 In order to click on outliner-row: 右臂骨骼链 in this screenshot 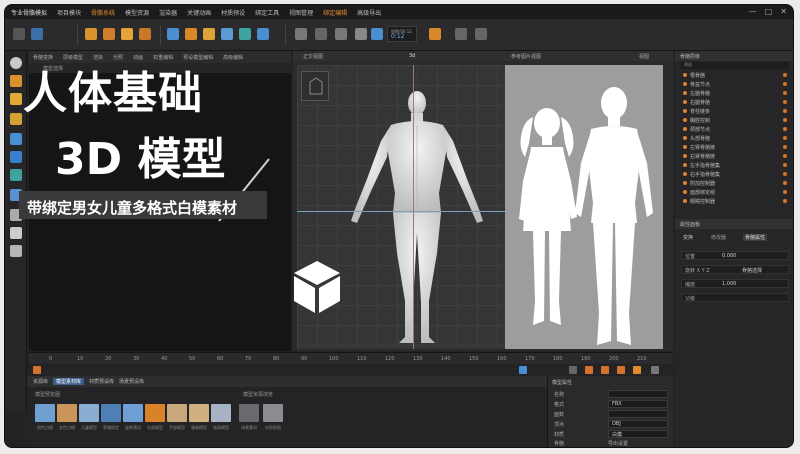, I will do `click(734, 156)`.